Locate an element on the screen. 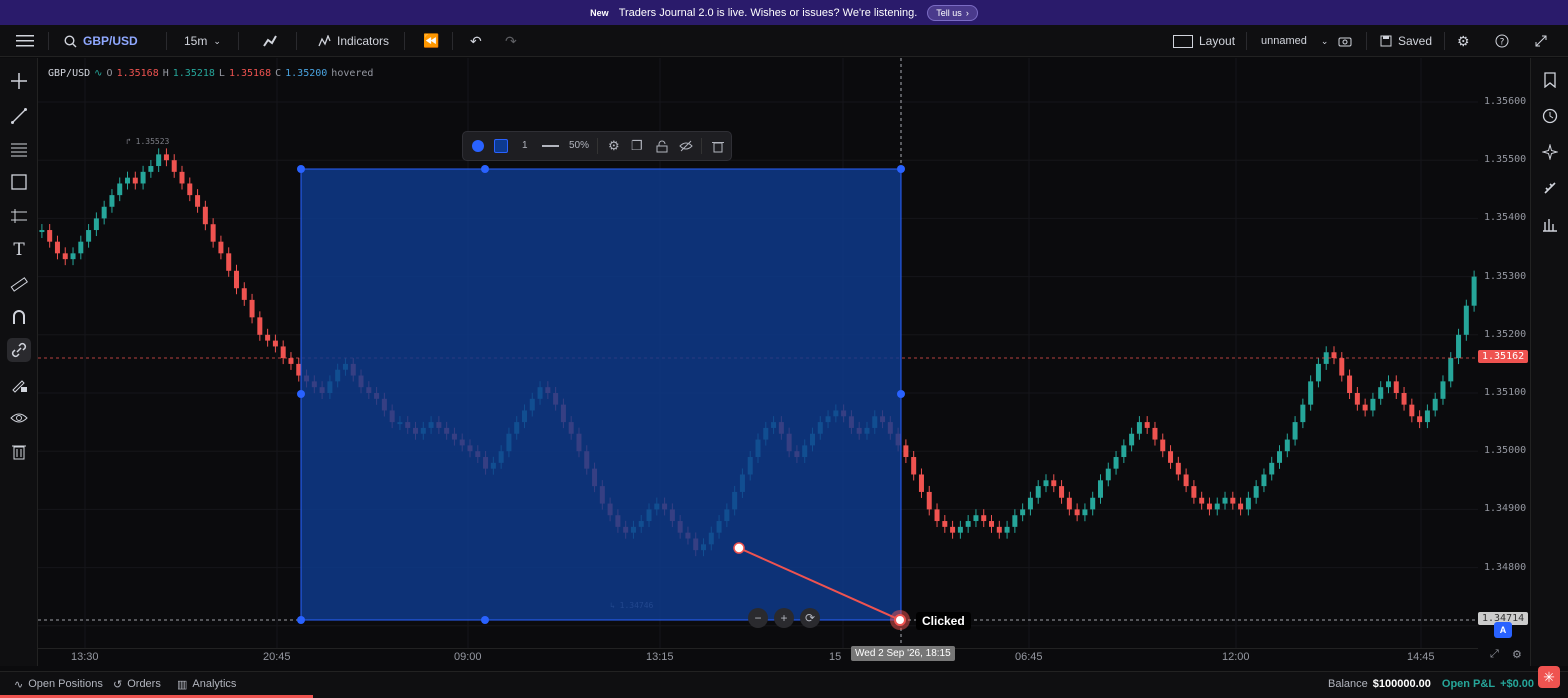 Image resolution: width=1568 pixels, height=698 pixels. trade-button is located at coordinates (1550, 188).